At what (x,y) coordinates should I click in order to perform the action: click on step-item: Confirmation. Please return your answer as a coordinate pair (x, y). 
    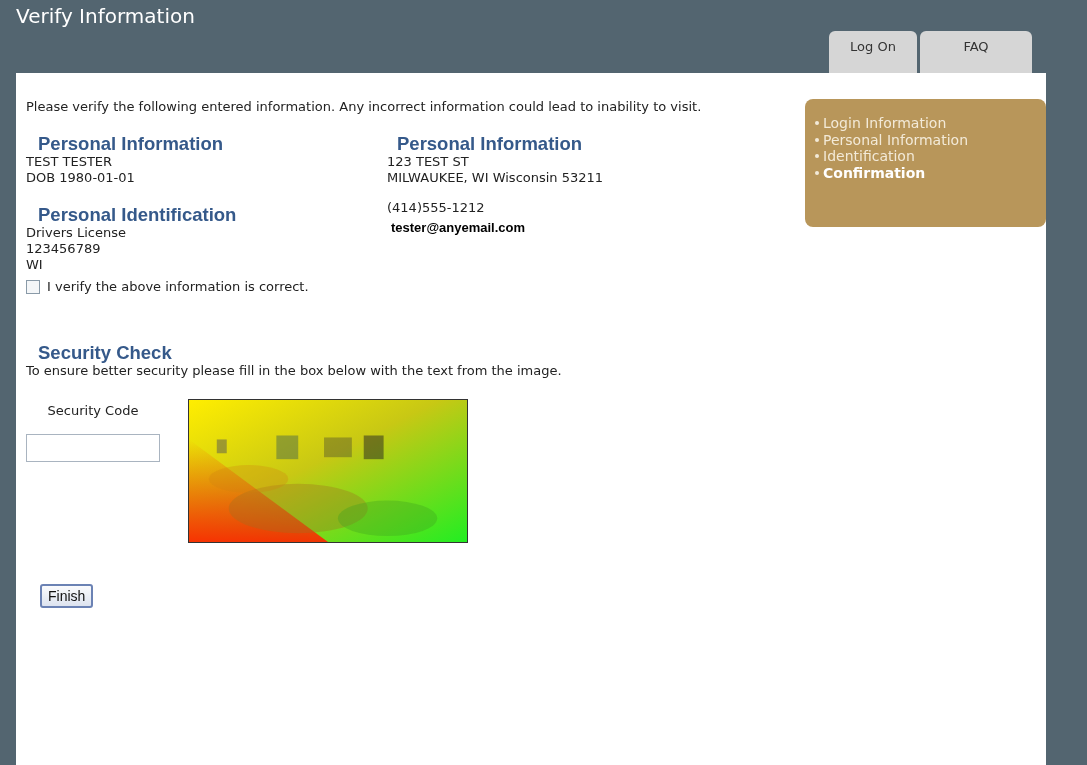
    Looking at the image, I should click on (925, 172).